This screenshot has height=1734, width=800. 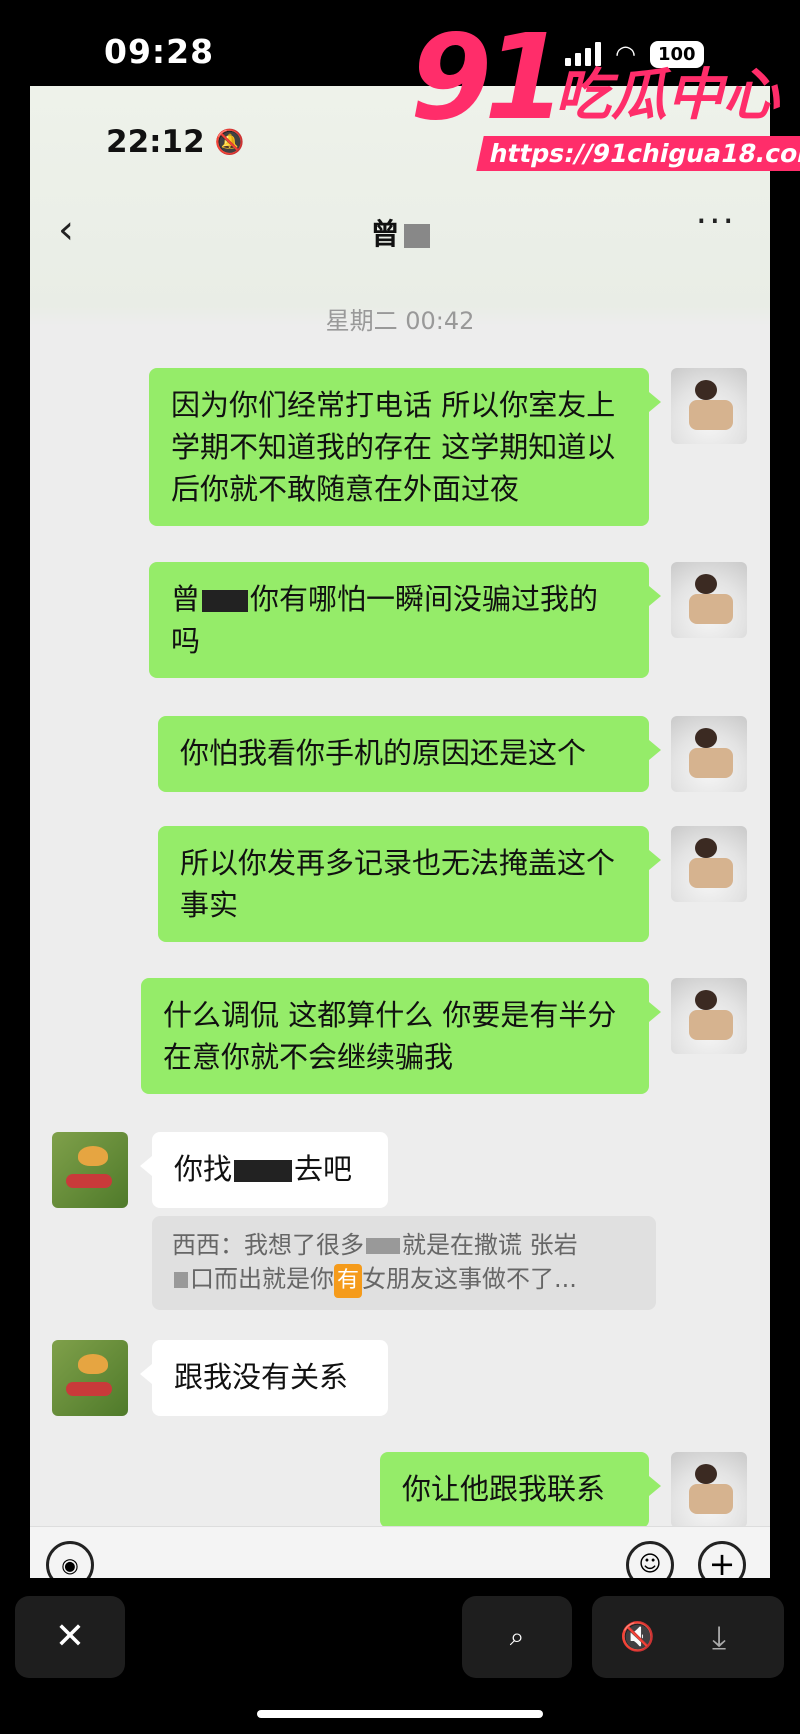 I want to click on mute-icon: 🔇, so click(x=637, y=1637).